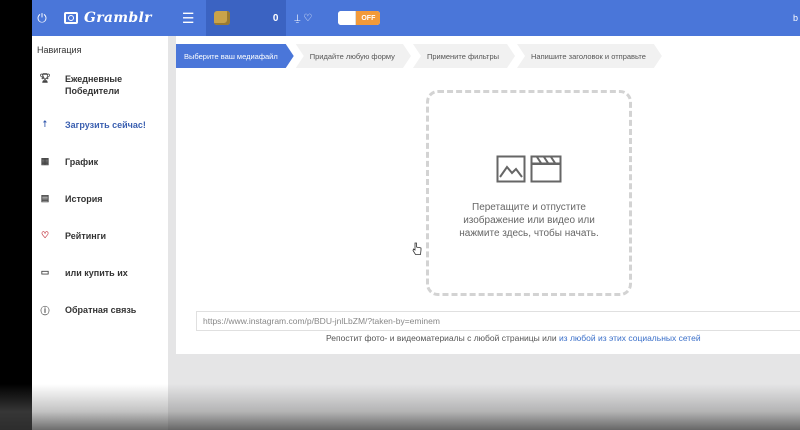 Image resolution: width=800 pixels, height=430 pixels. I want to click on sidebar-item-schedule: ▦ График, so click(100, 162).